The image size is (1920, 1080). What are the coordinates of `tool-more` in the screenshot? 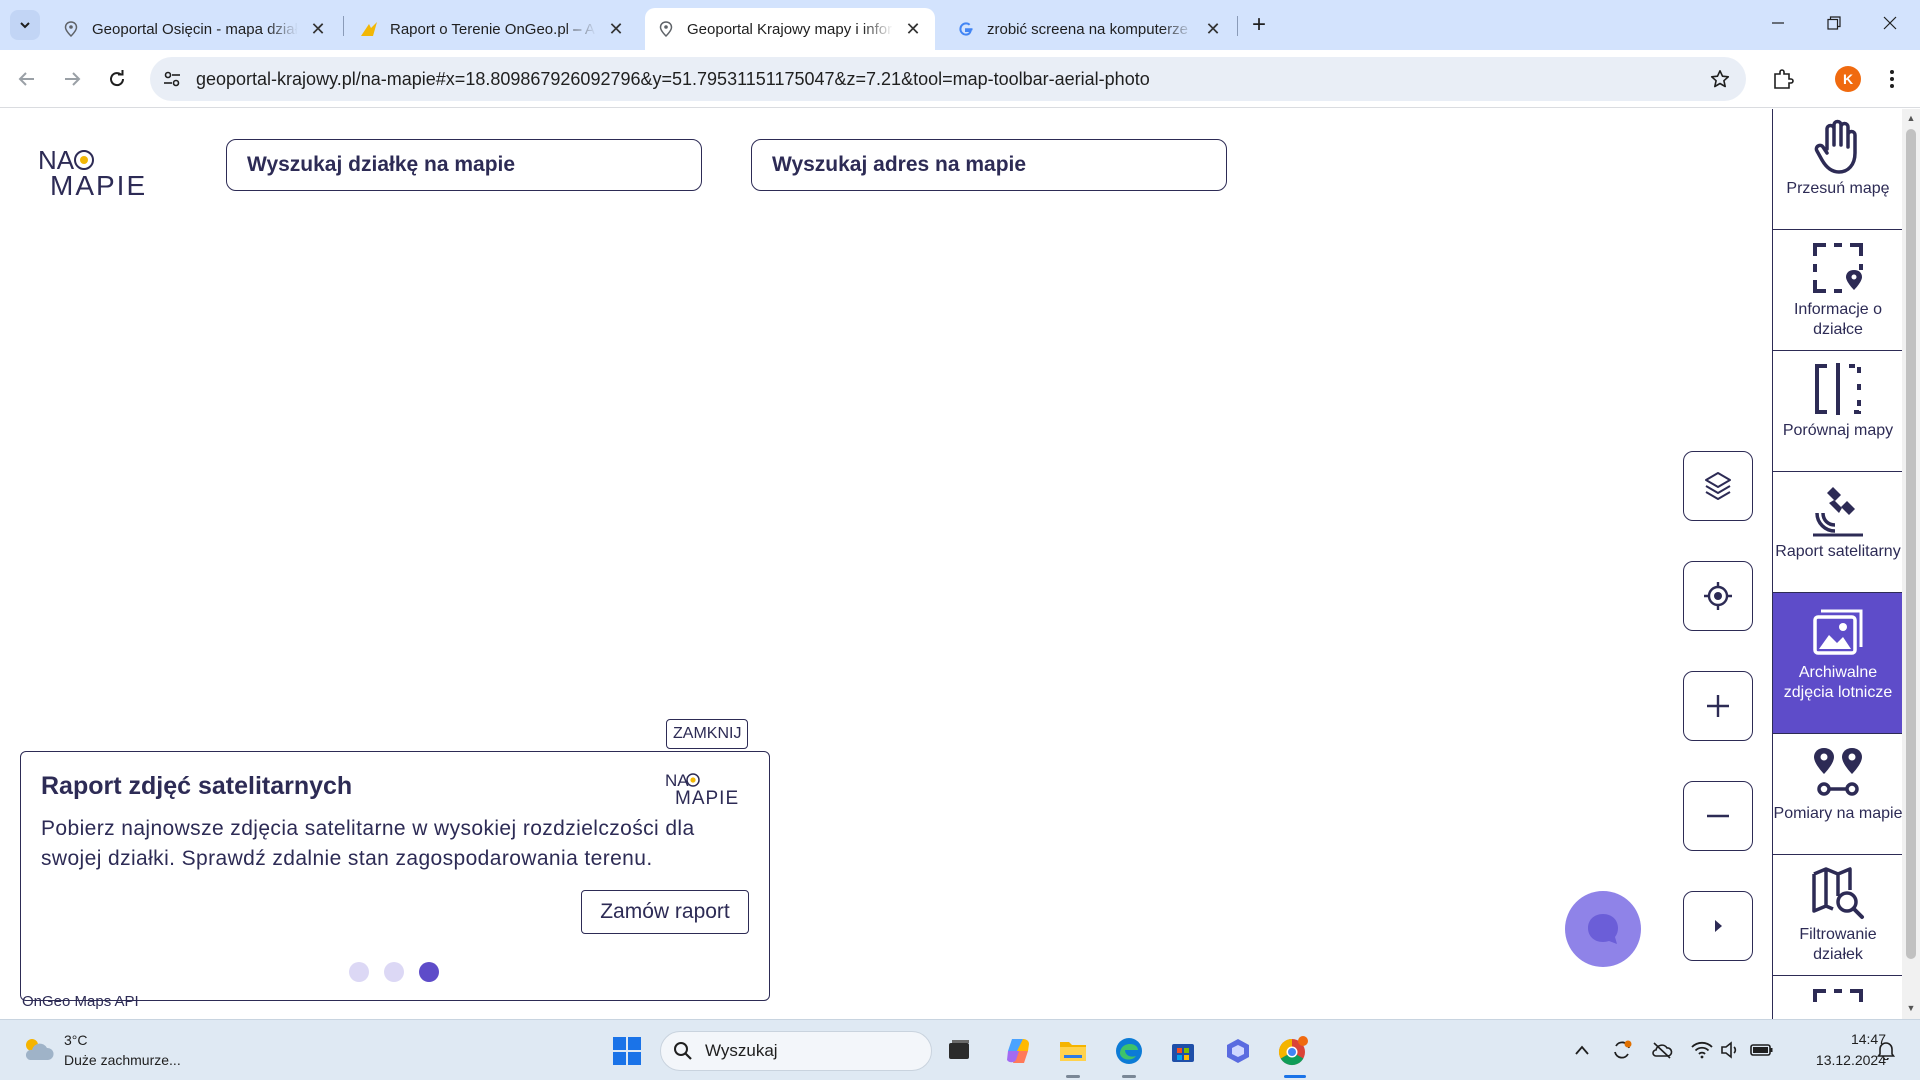 It's located at (1837, 997).